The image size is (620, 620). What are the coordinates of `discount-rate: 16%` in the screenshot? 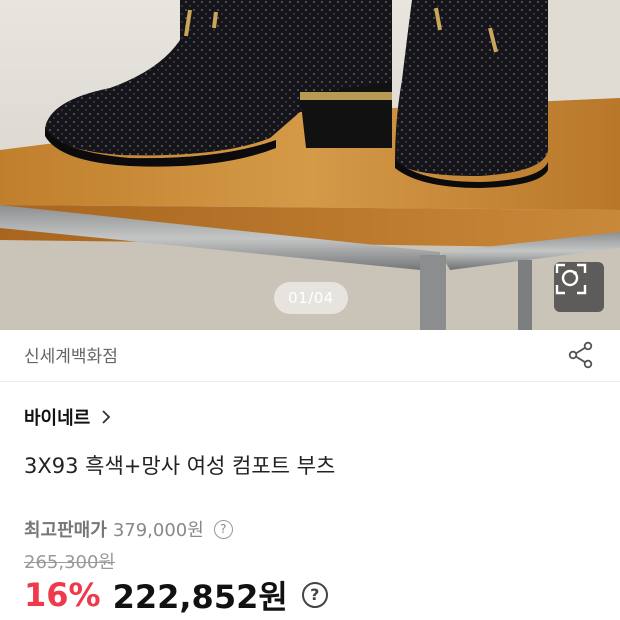 It's located at (62, 595).